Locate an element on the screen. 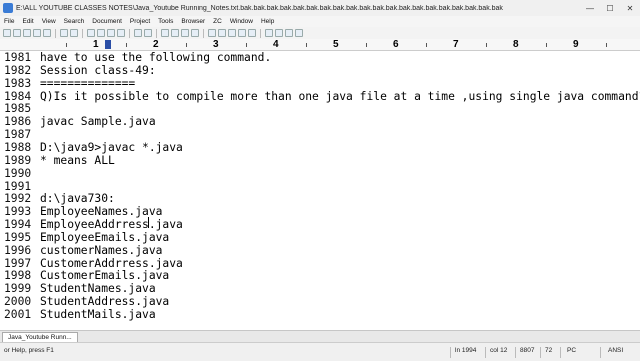 This screenshot has height=361, width=640. app-icon is located at coordinates (8, 8).